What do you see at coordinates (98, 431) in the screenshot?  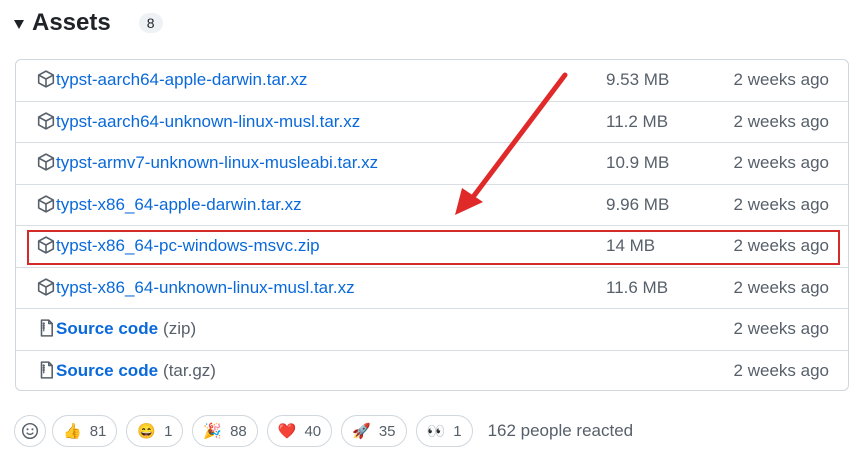 I see `reaction-count: 81` at bounding box center [98, 431].